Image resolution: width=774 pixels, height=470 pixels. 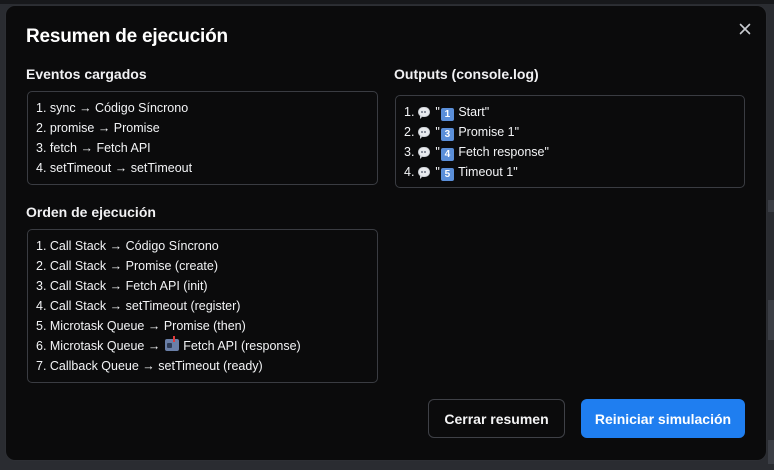 I want to click on output-item: 2. " 3 Promise 1", so click(x=574, y=132).